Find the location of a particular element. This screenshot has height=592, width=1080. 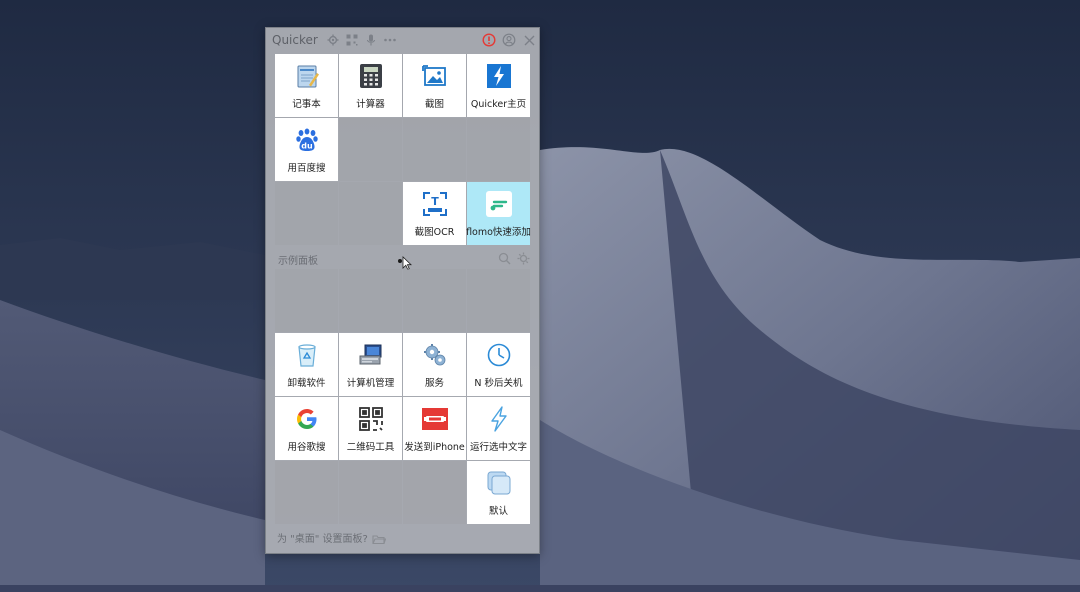

folder-open-icon is located at coordinates (379, 539).